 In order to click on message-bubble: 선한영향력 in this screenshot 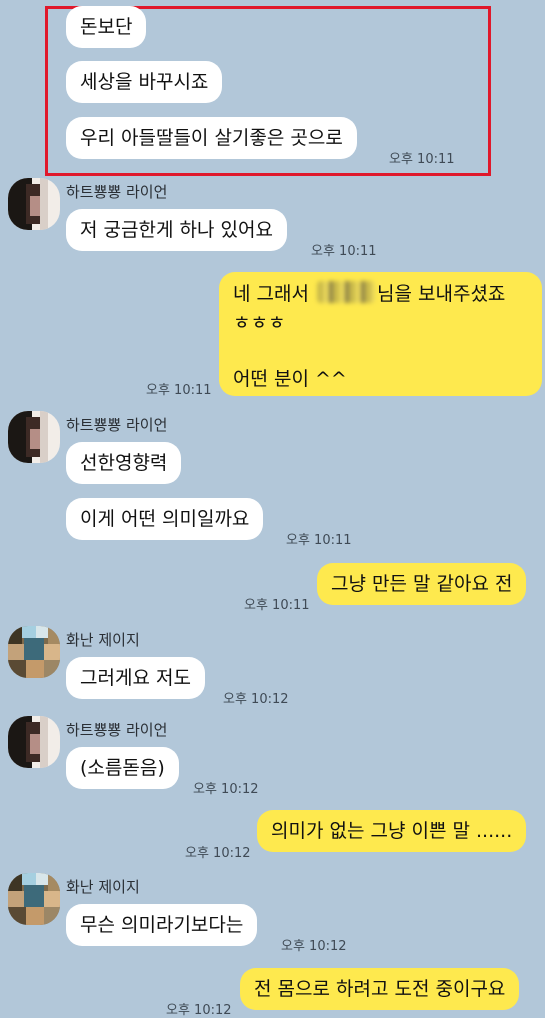, I will do `click(124, 463)`.